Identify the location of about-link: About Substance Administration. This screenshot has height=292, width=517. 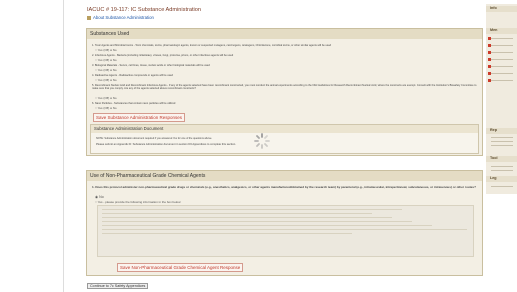
(120, 17).